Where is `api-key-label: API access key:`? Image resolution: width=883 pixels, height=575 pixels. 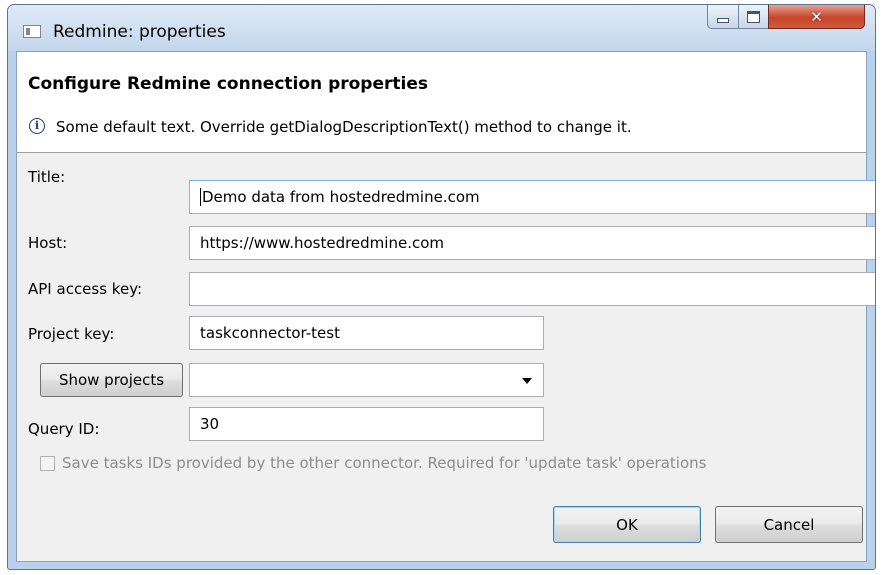 api-key-label: API access key: is located at coordinates (85, 289).